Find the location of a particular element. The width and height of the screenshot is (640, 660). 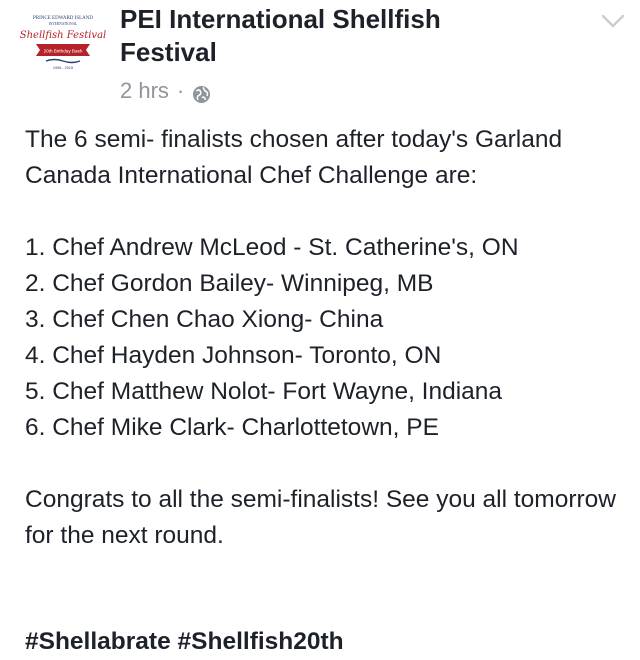

finalist-item: 2. Chef Gordon Bailey- Winnipeg, MB is located at coordinates (229, 283).